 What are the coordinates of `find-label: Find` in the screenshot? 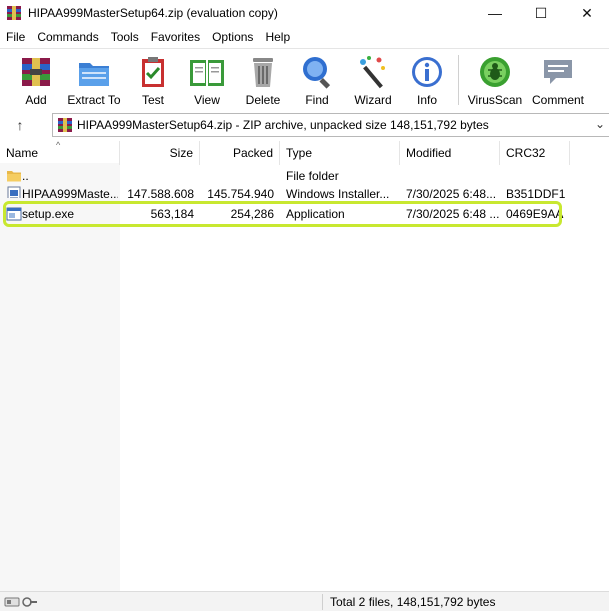 It's located at (317, 100).